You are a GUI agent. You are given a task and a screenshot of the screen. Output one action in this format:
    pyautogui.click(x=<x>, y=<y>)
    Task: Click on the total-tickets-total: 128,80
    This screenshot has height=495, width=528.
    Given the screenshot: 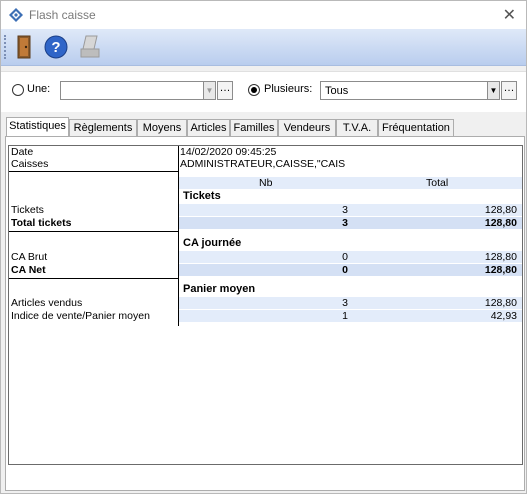 What is the action you would take?
    pyautogui.click(x=500, y=223)
    